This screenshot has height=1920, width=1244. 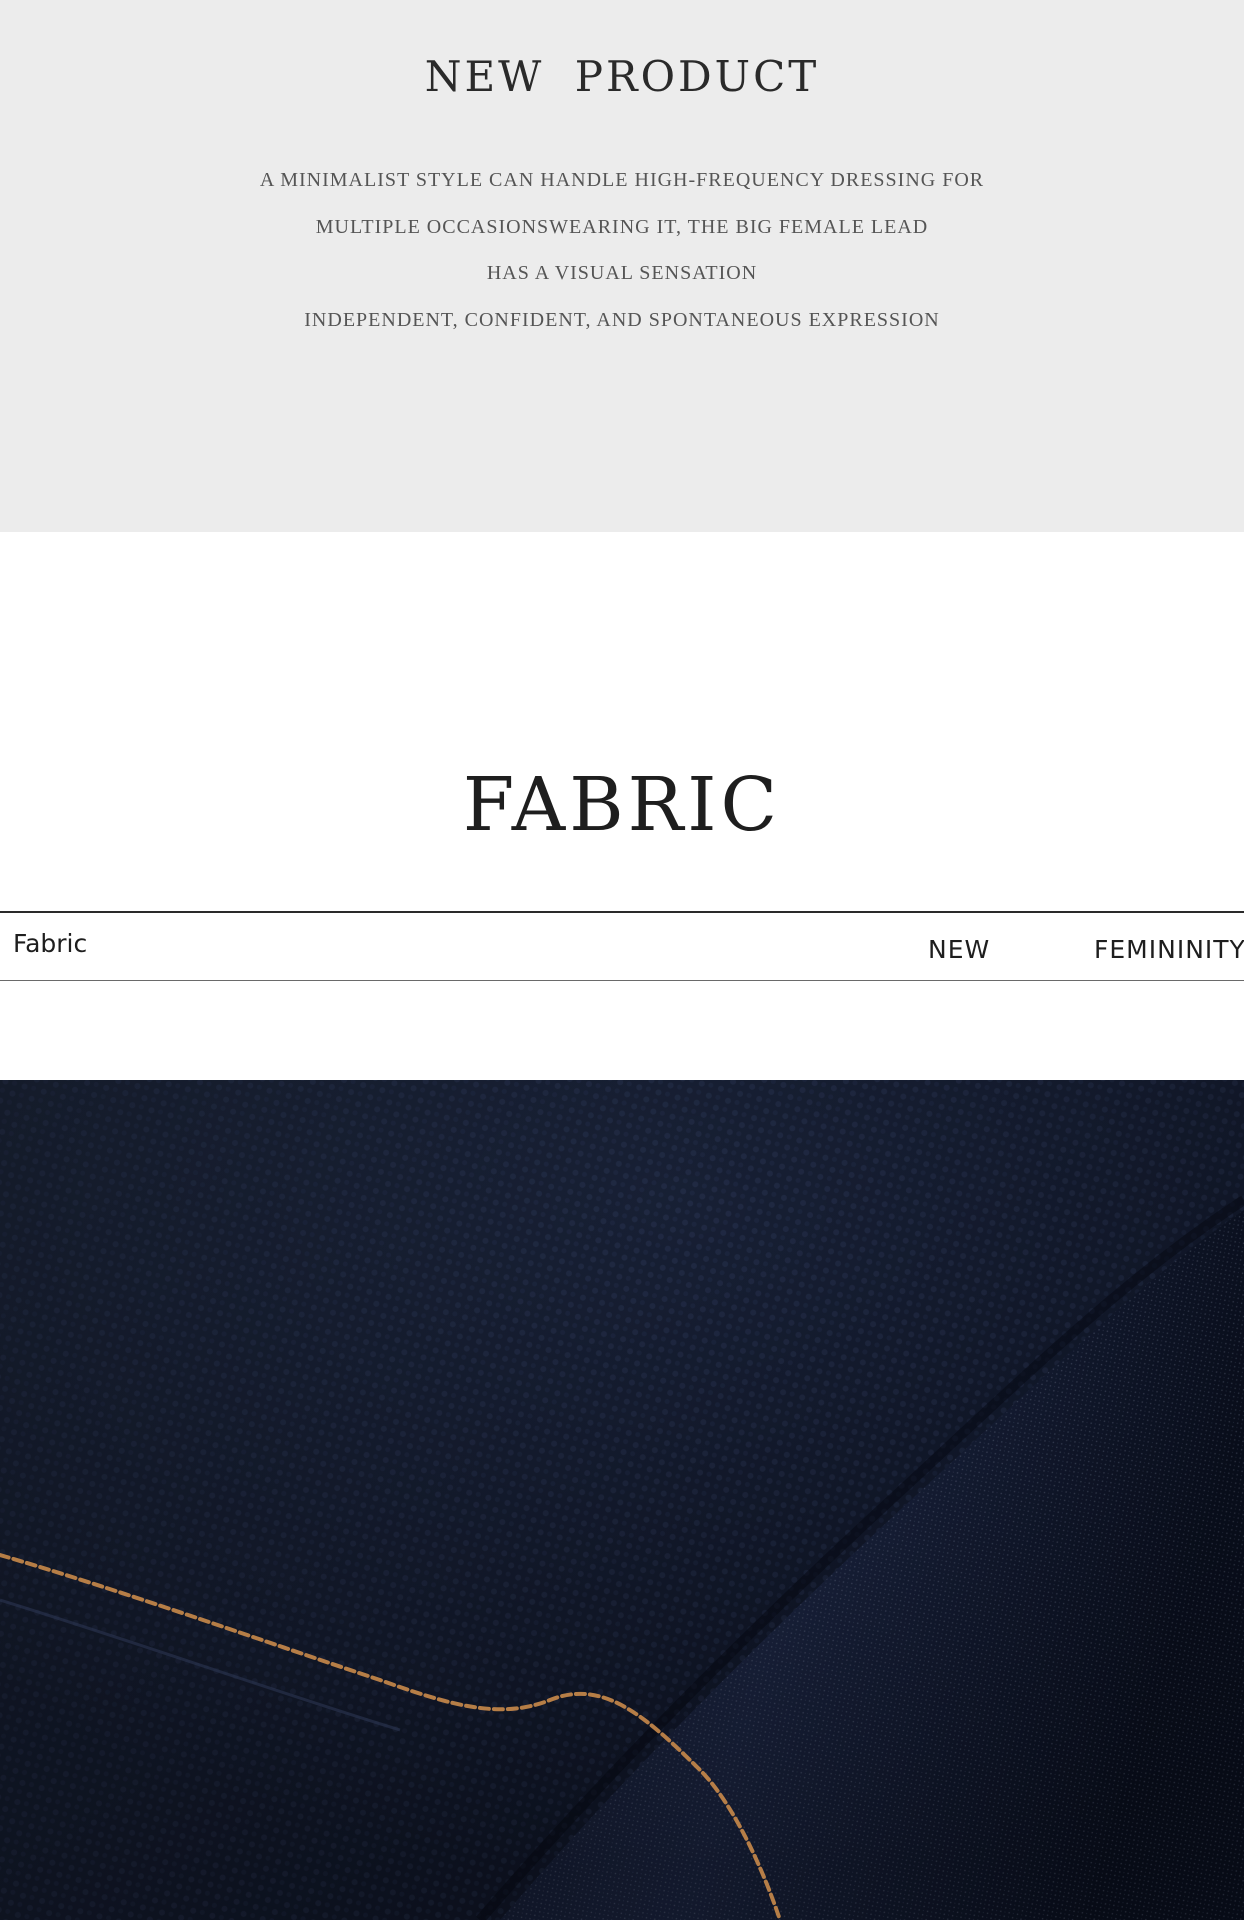 I want to click on fabric-title: FABRIC, so click(x=622, y=805).